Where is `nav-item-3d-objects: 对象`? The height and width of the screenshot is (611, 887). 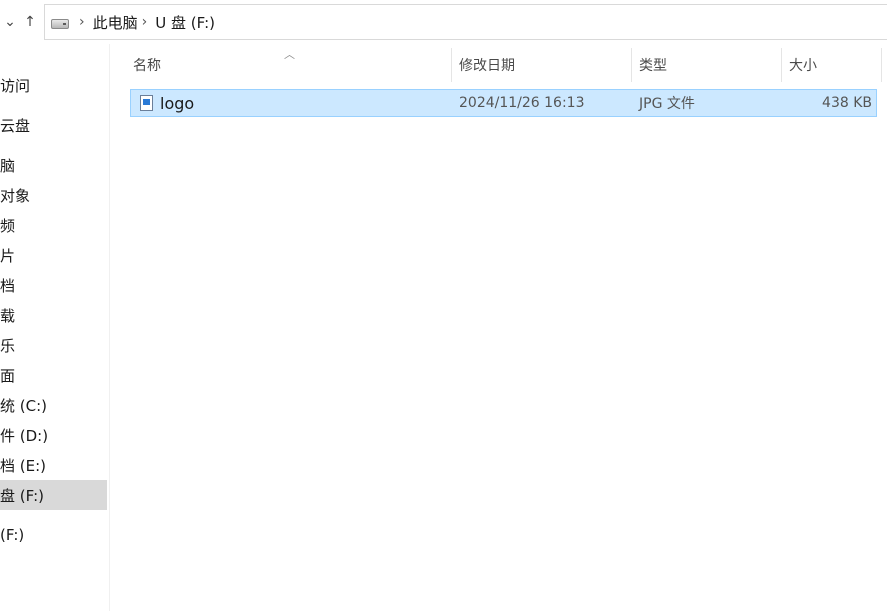
nav-item-3d-objects: 对象 is located at coordinates (53, 195).